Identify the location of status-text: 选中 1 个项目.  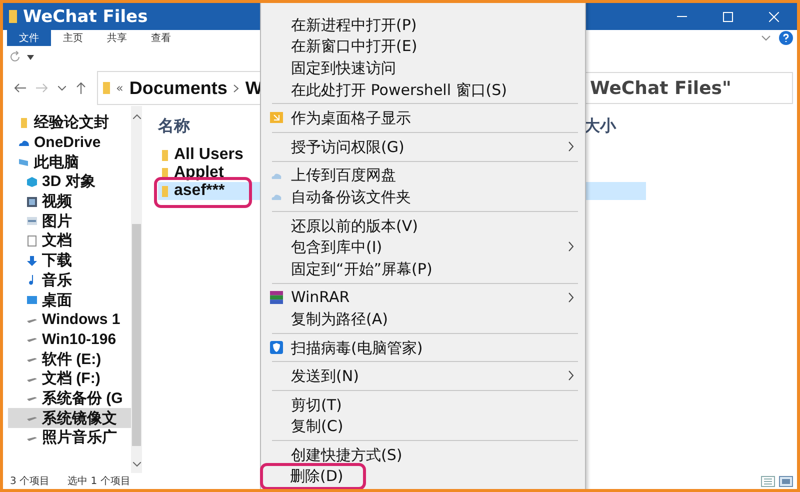
(99, 481).